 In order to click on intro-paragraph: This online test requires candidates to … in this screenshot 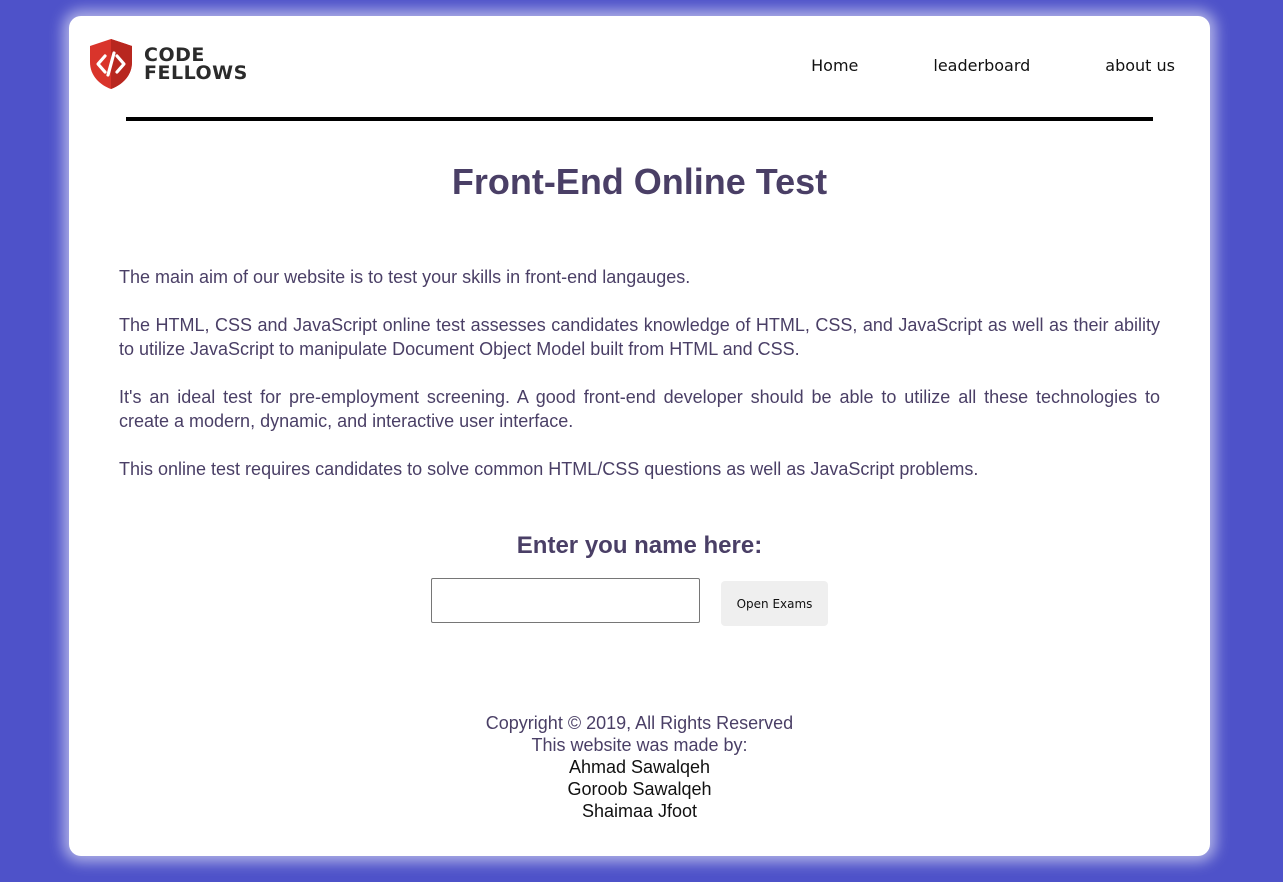, I will do `click(549, 469)`.